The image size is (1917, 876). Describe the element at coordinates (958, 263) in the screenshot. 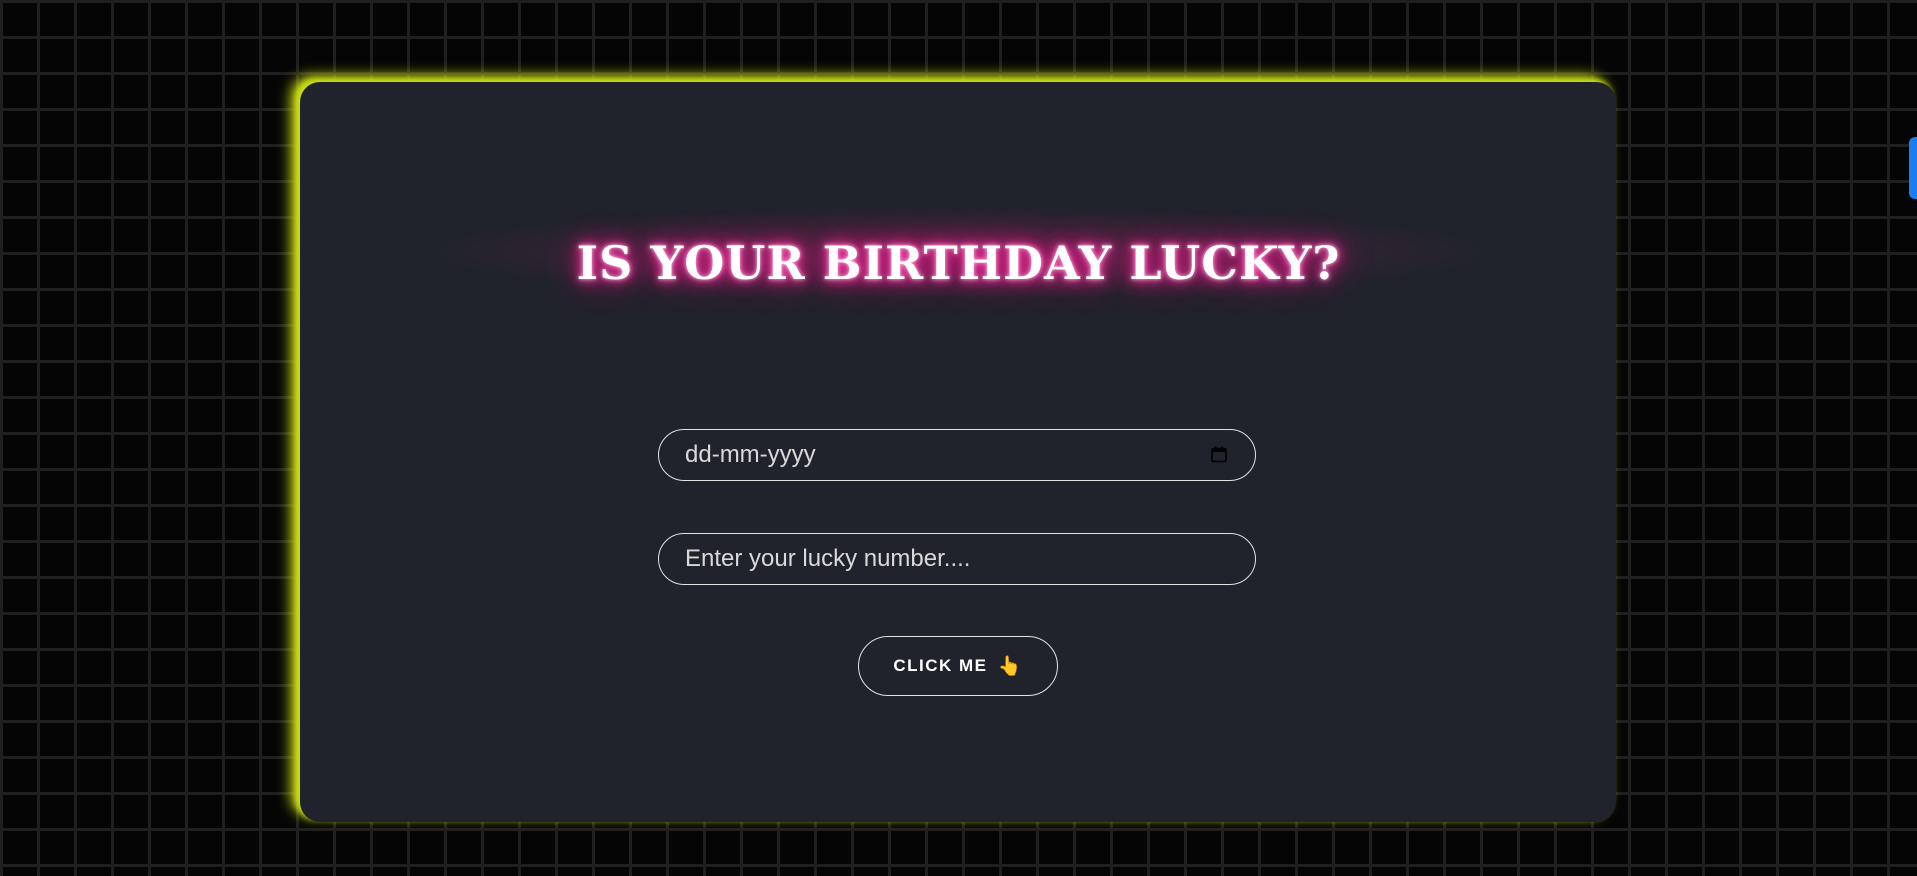

I see `page-title: IS YOUR BIRTHDAY LUCKY?` at that location.